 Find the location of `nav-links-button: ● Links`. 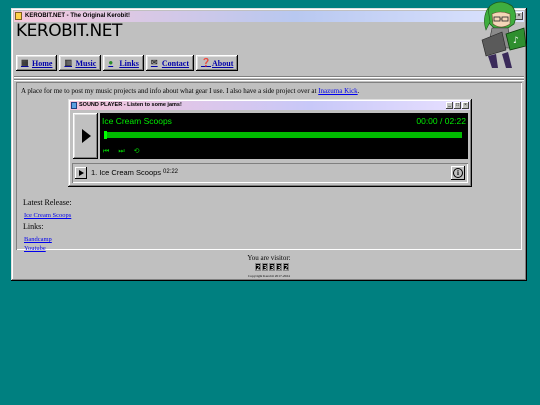

nav-links-button: ● Links is located at coordinates (123, 63).